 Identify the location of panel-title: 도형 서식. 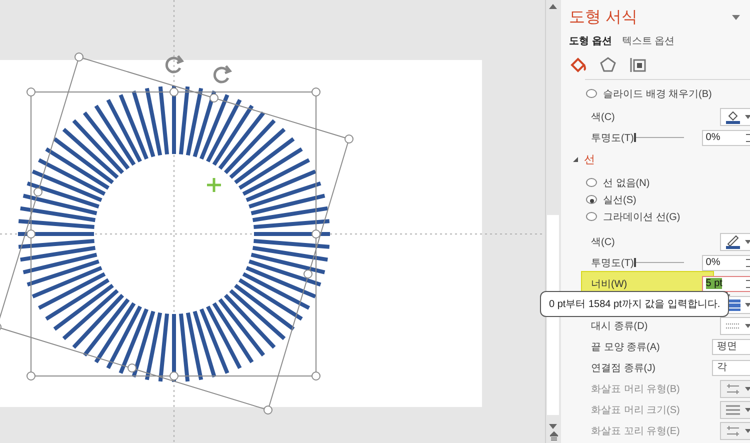
(603, 18).